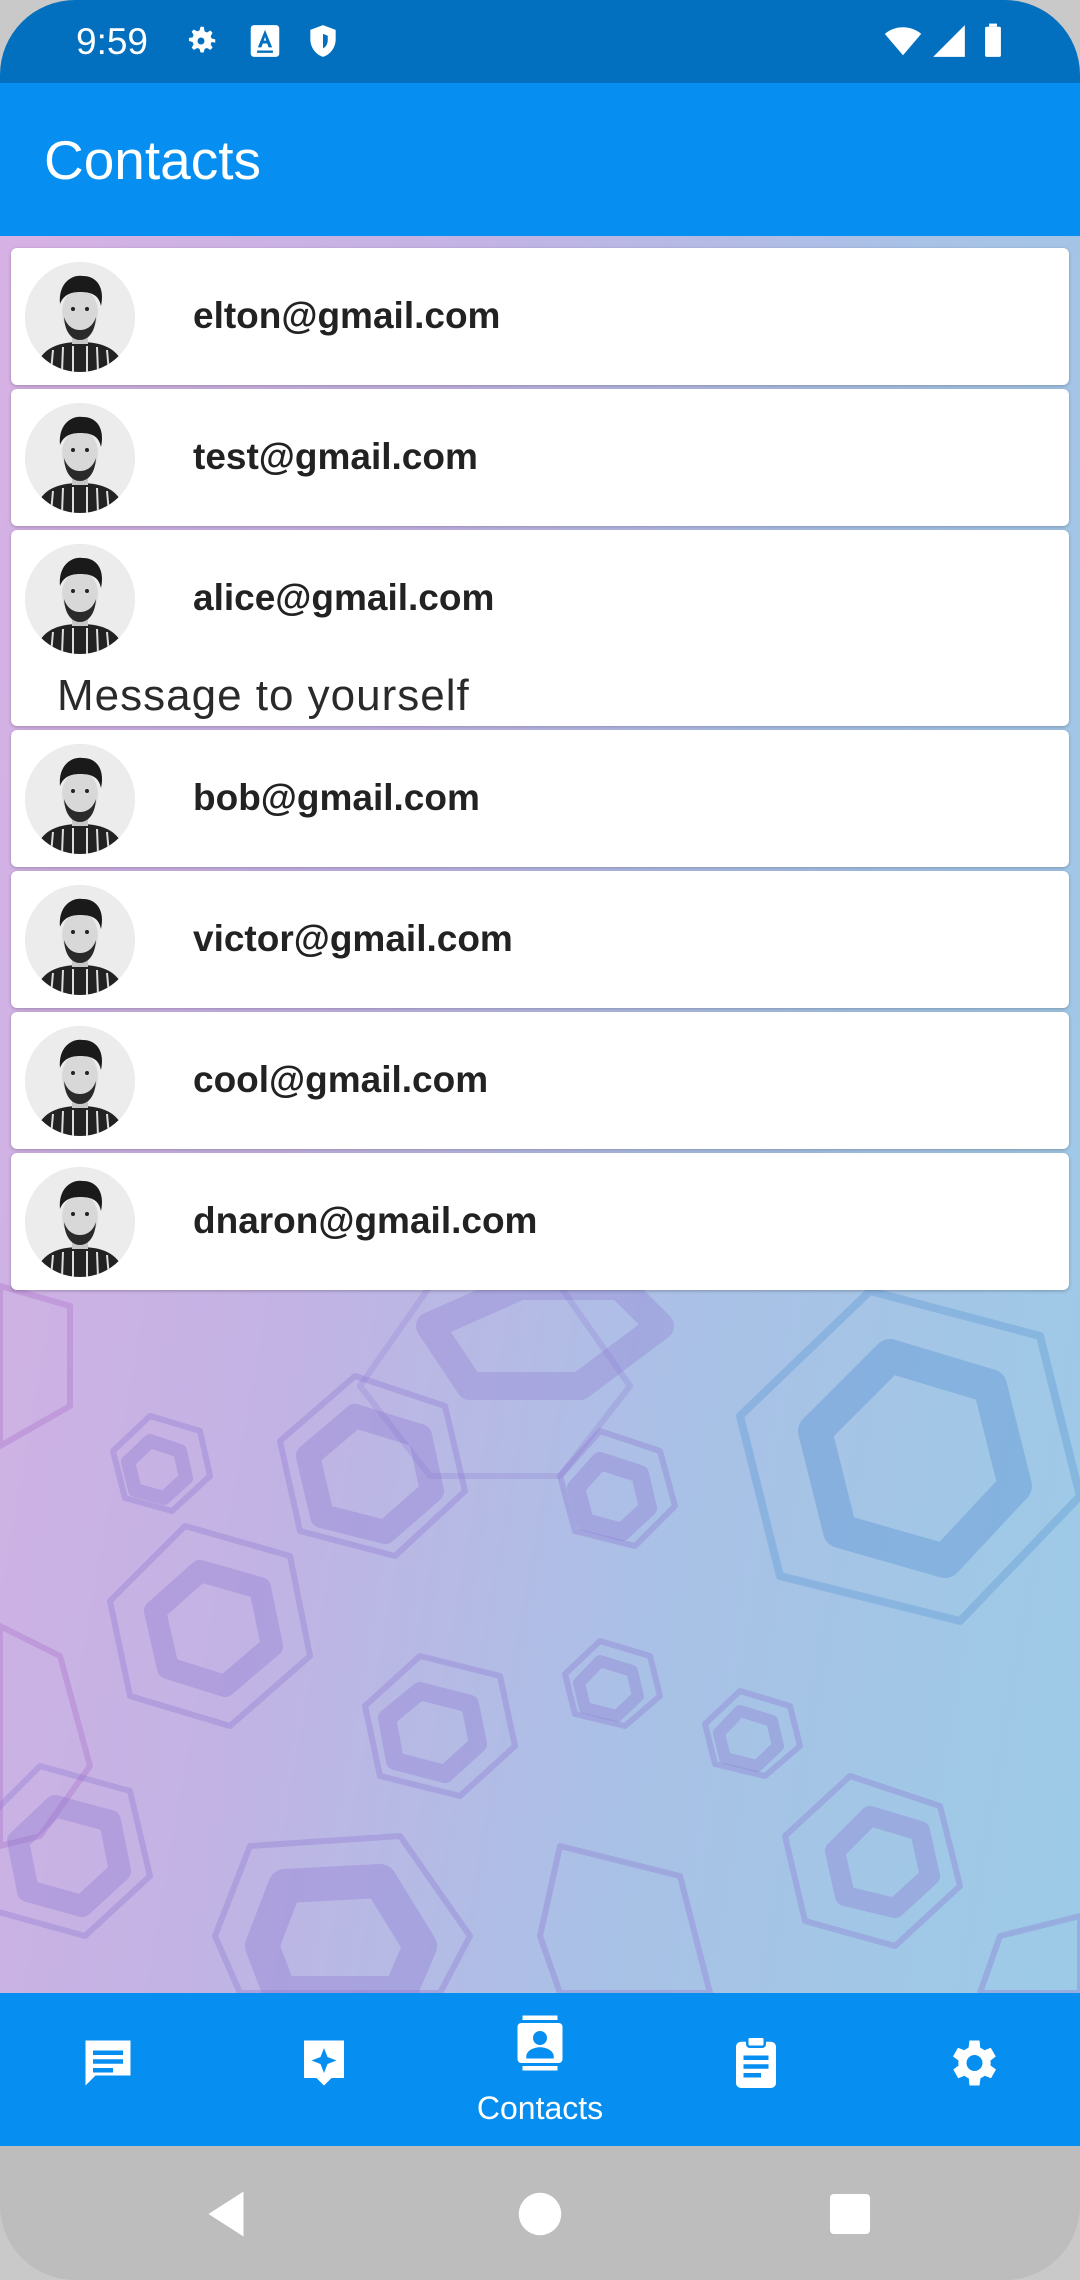 The height and width of the screenshot is (2280, 1080). Describe the element at coordinates (153, 160) in the screenshot. I see `page-title: Contacts` at that location.